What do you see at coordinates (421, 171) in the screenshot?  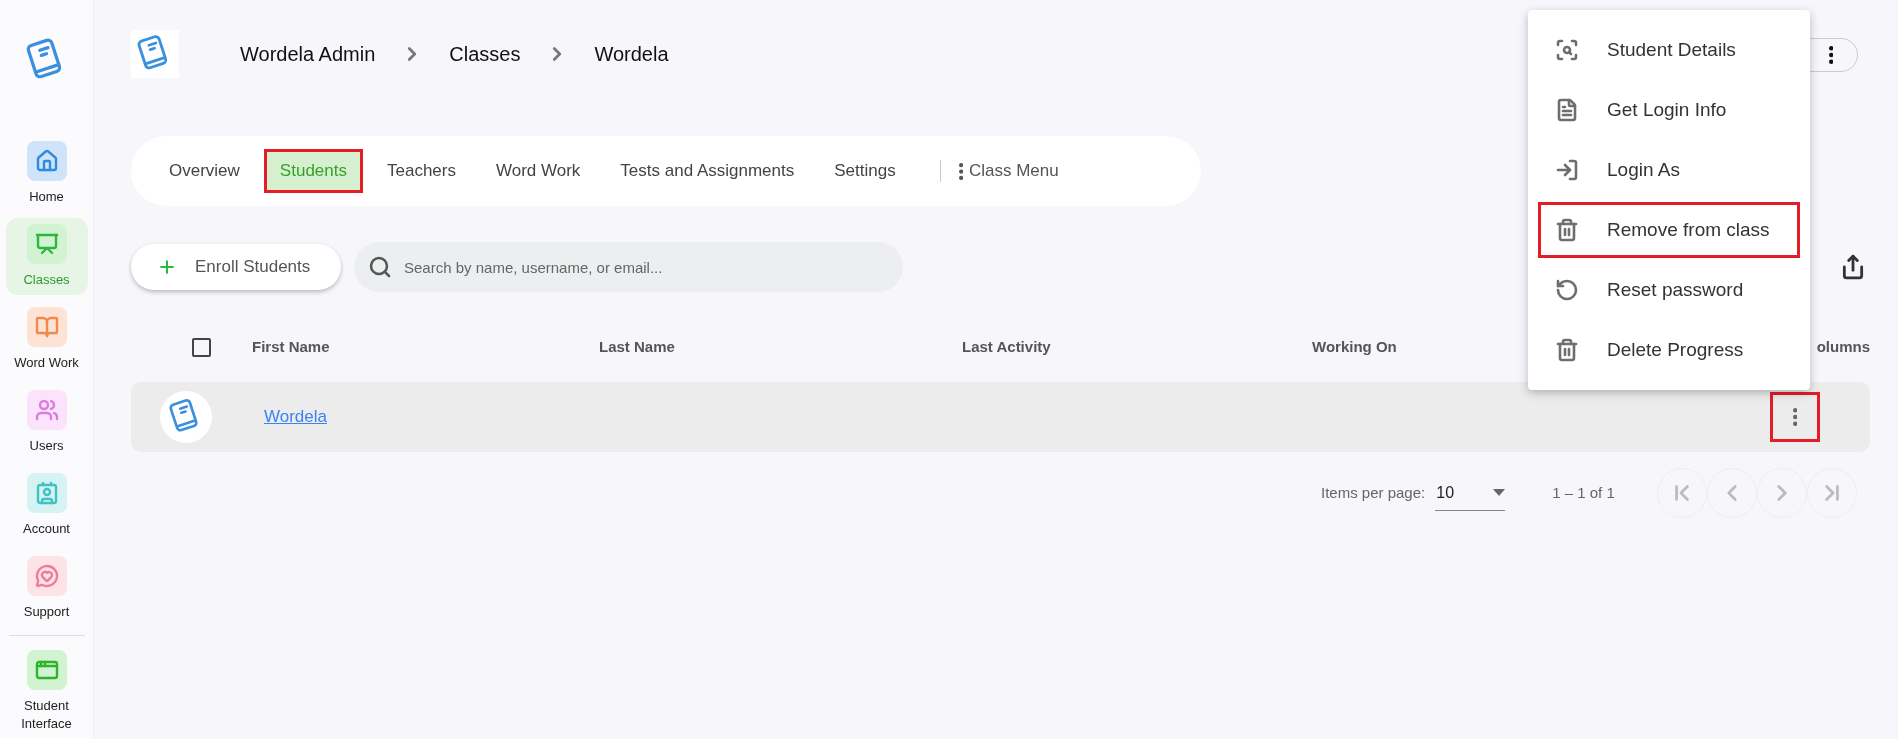 I see `tab: Teachers` at bounding box center [421, 171].